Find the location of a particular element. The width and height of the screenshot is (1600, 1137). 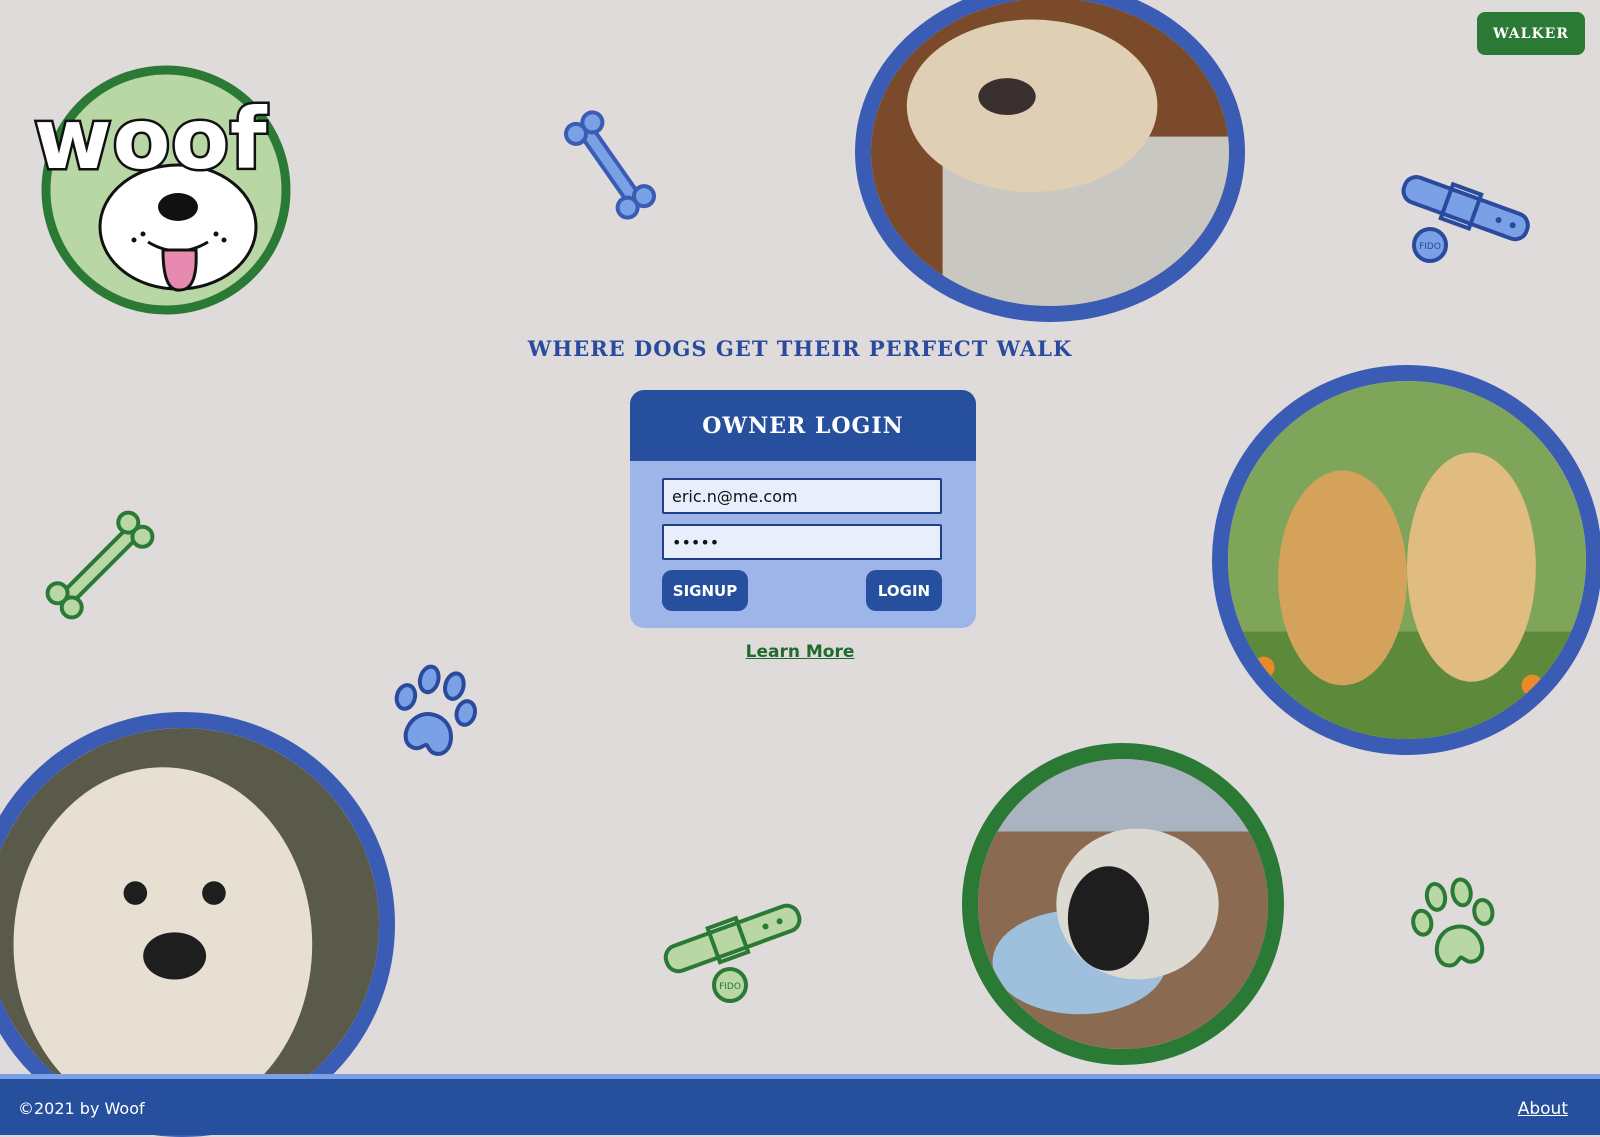

signup-button: SIGNUP is located at coordinates (705, 590).